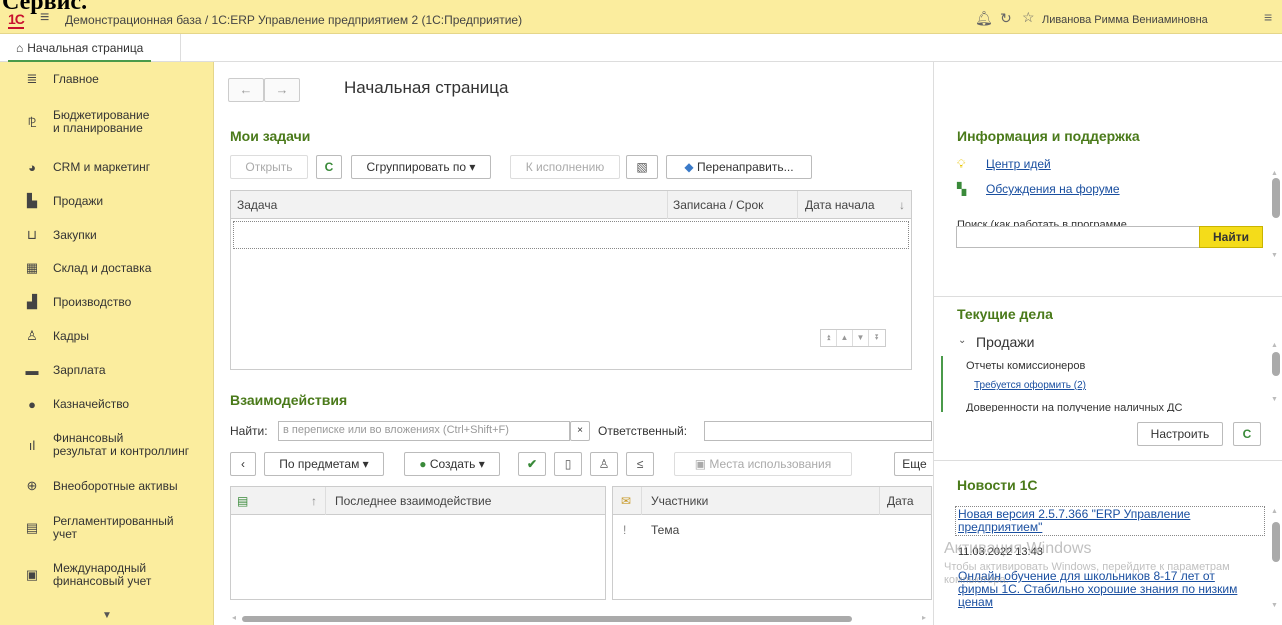 The width and height of the screenshot is (1282, 625). What do you see at coordinates (604, 464) in the screenshot?
I see `user-icon: ♙` at bounding box center [604, 464].